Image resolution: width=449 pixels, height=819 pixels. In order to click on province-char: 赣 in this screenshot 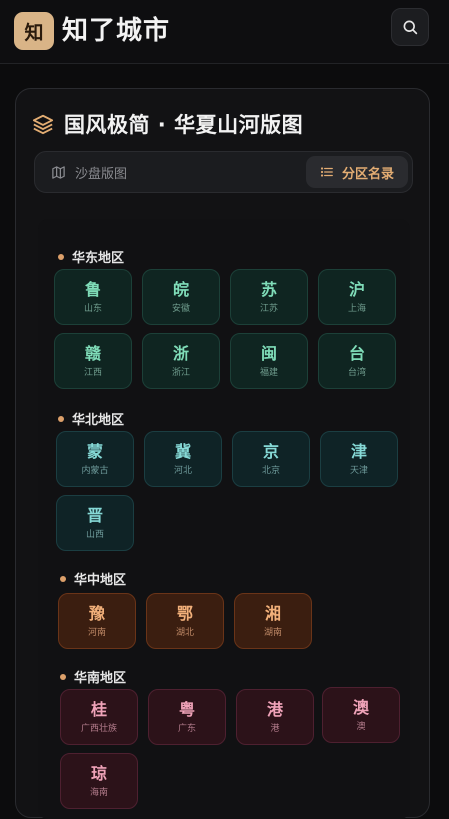, I will do `click(92, 353)`.